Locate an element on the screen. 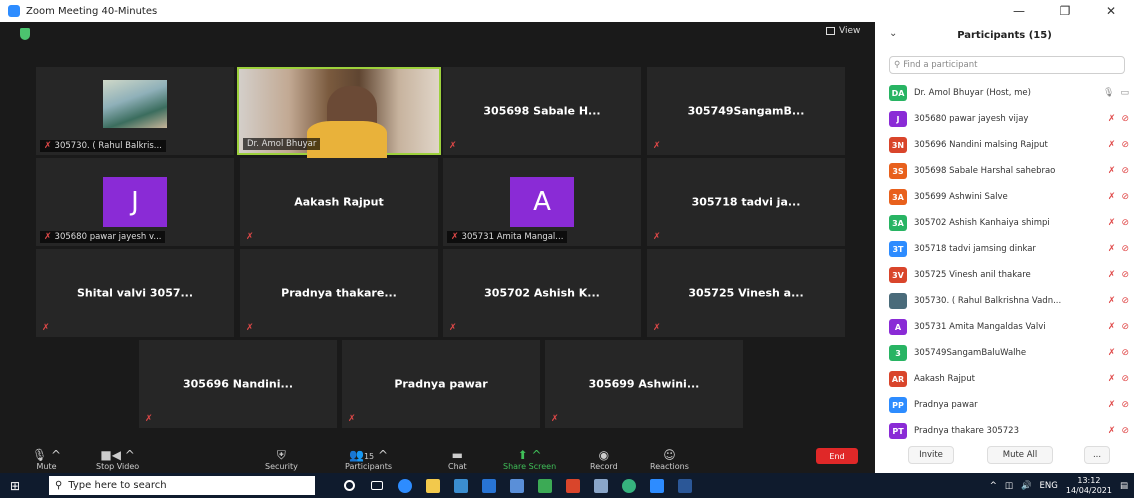 The width and height of the screenshot is (1134, 498). participant-name: 305749SangamBaluWalhe is located at coordinates (970, 353).